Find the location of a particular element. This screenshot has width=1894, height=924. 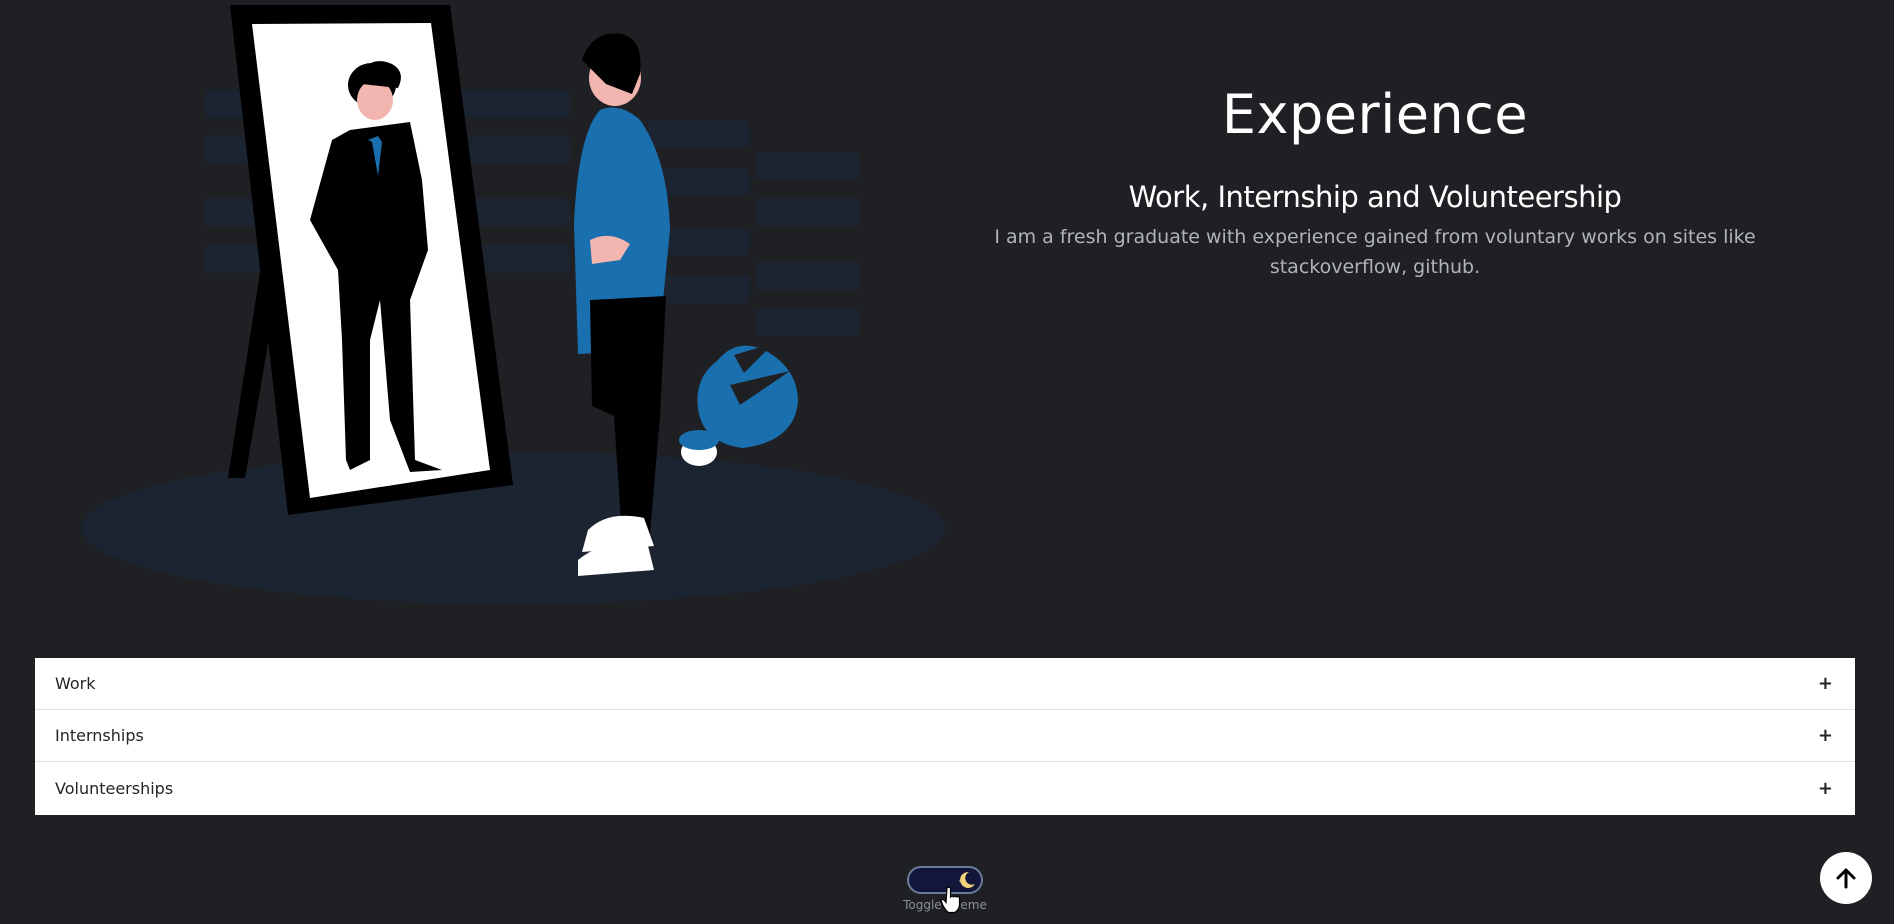

hand-cursor-icon is located at coordinates (950, 900).